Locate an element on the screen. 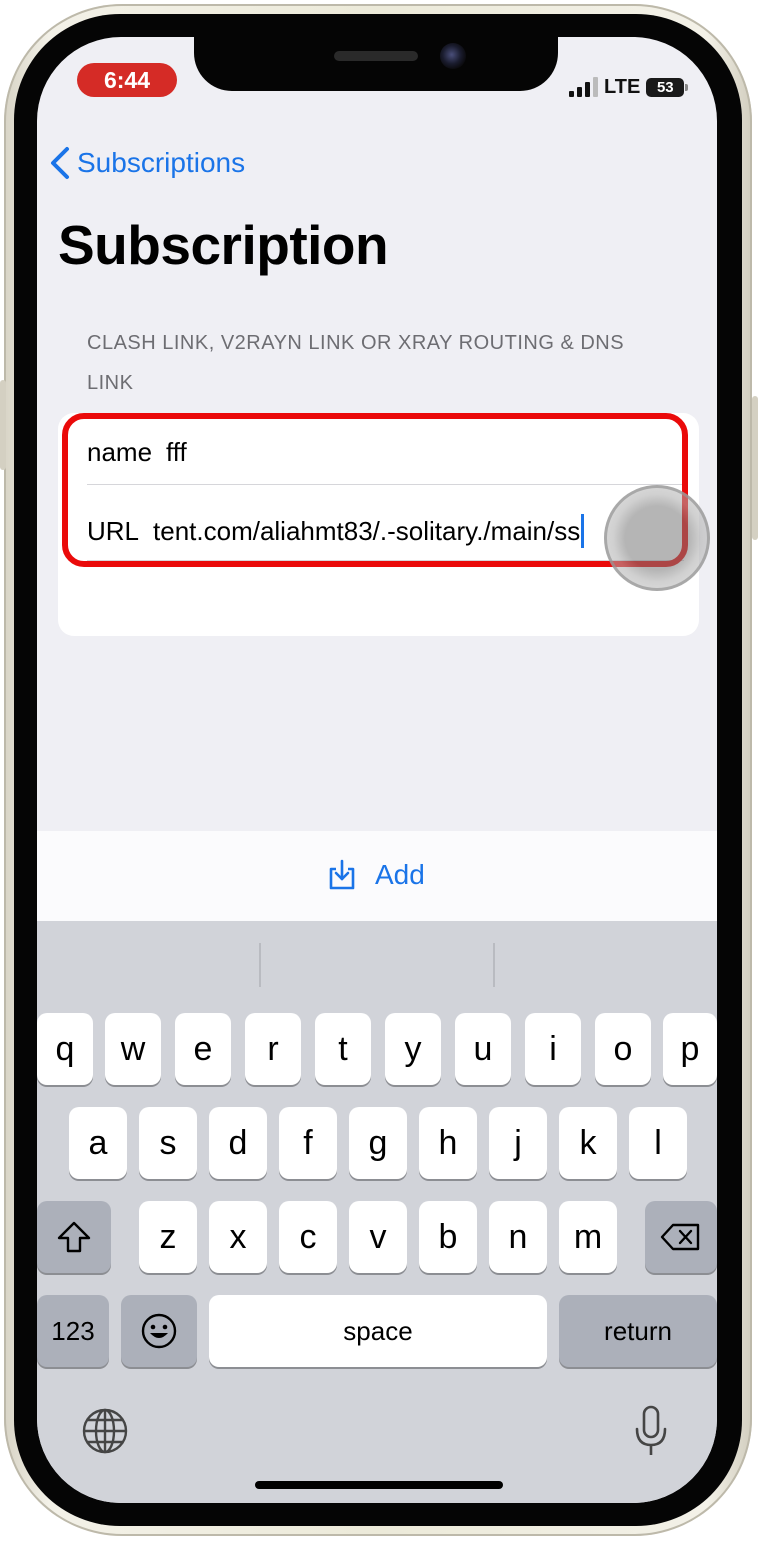  back-button: Subscriptions is located at coordinates (146, 163).